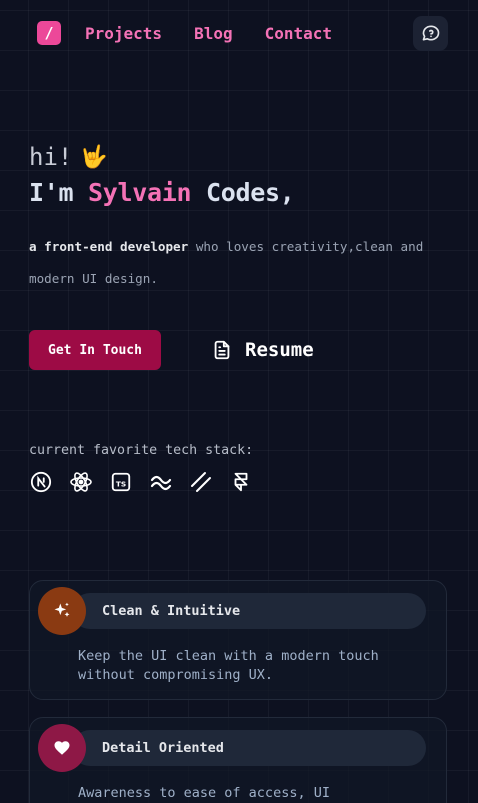  Describe the element at coordinates (249, 611) in the screenshot. I see `card-title: Clean & Intuitive` at that location.